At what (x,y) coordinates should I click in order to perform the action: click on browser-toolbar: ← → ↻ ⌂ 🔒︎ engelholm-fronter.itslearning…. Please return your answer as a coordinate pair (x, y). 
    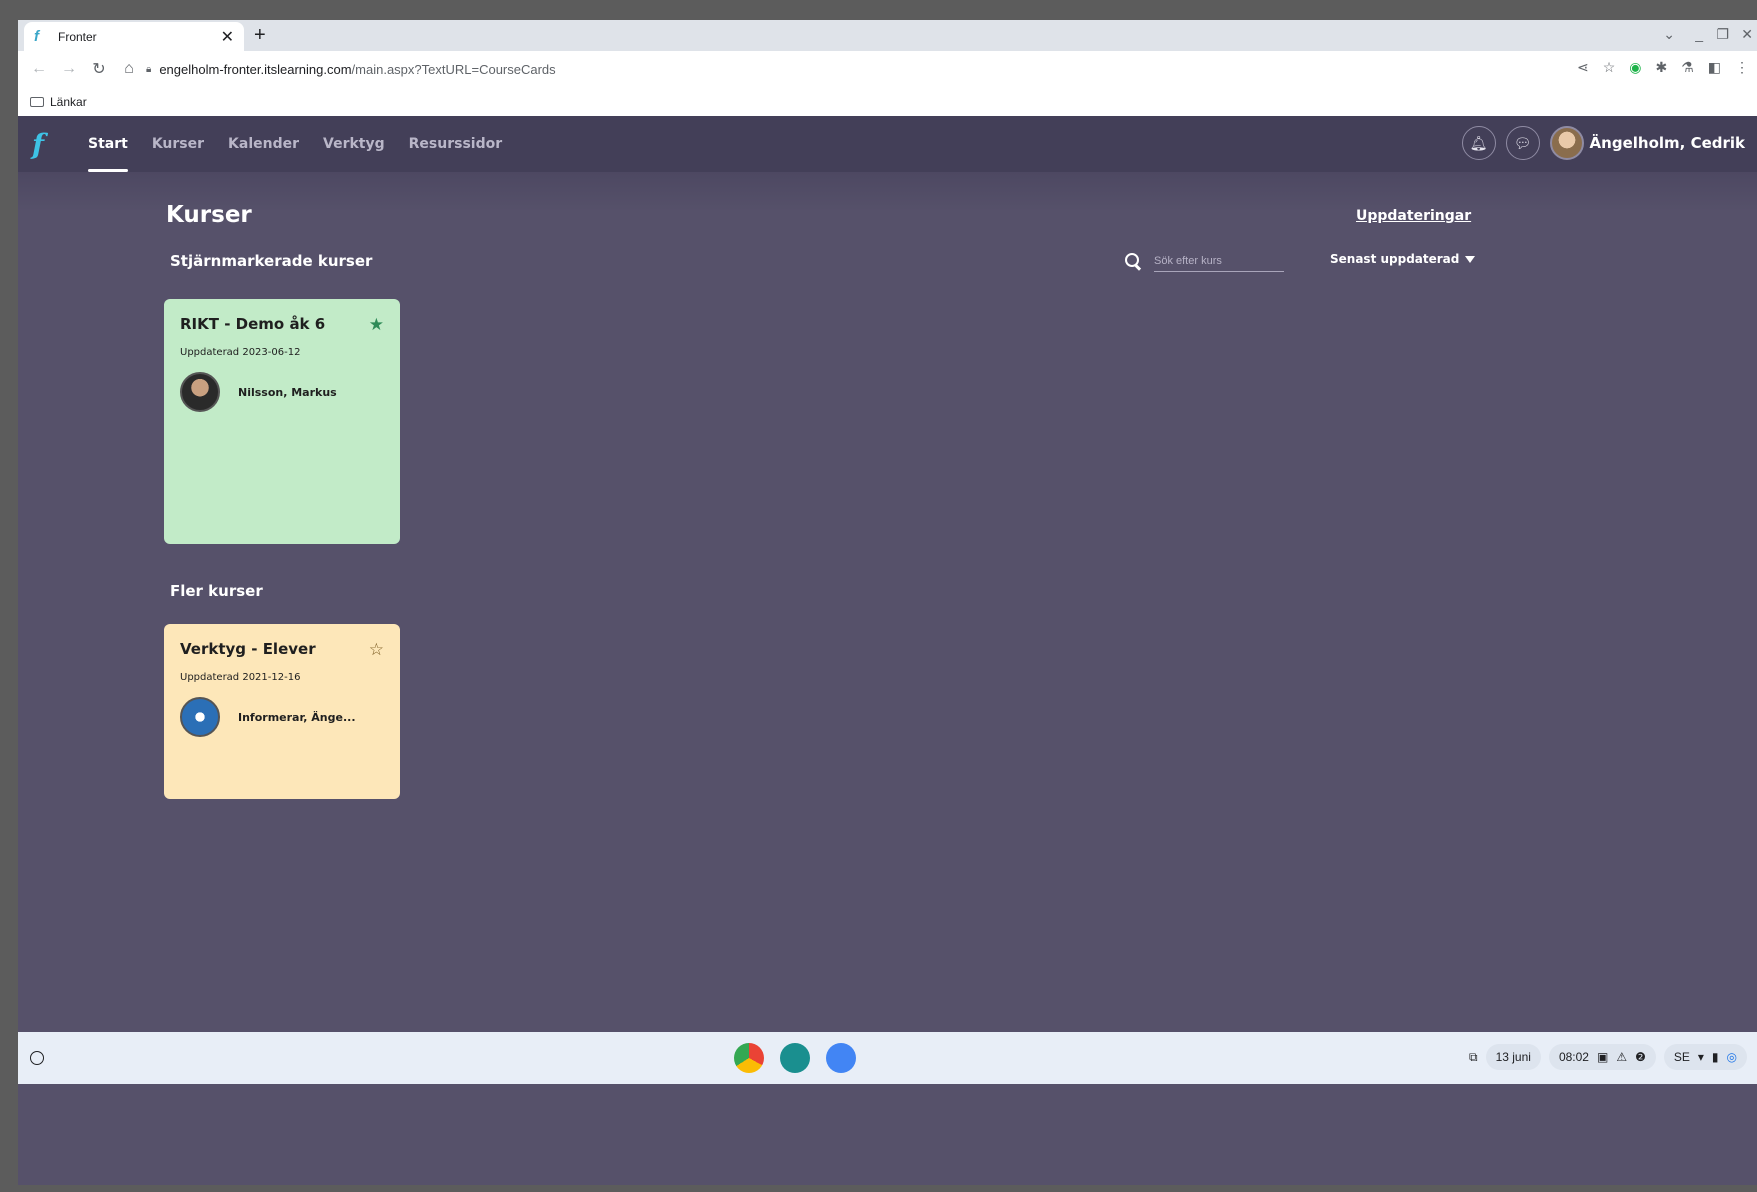
    Looking at the image, I should click on (887, 69).